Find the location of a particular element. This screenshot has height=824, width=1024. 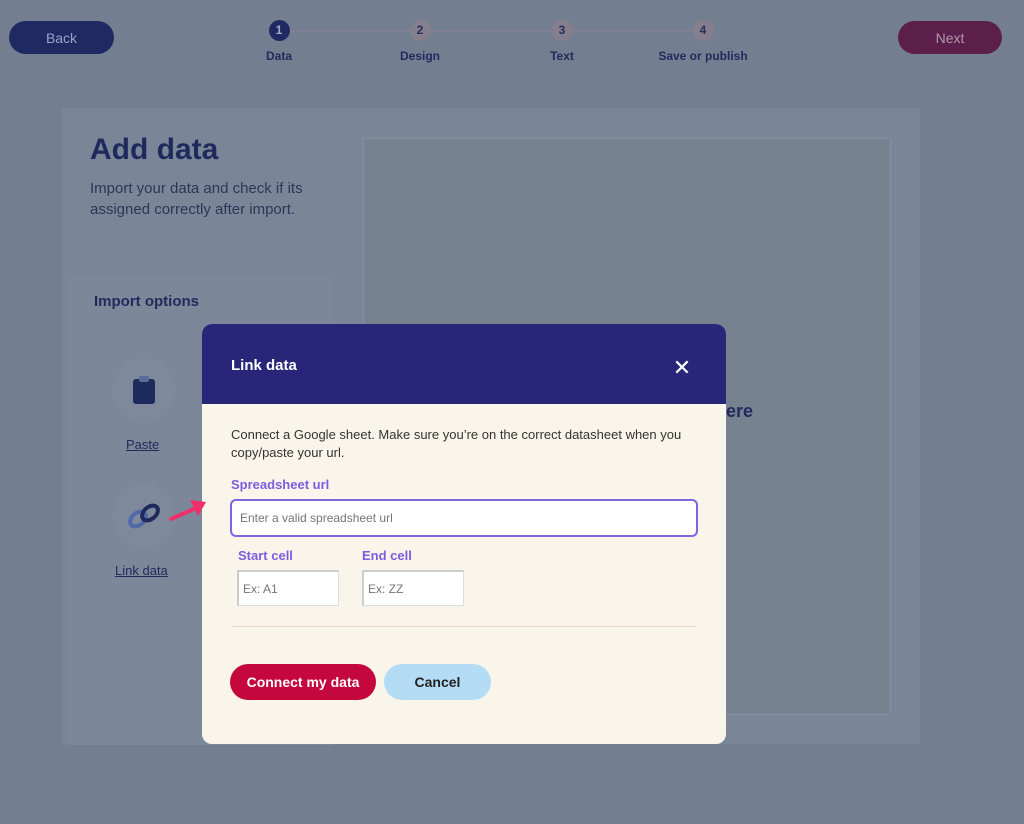

divider is located at coordinates (464, 626).